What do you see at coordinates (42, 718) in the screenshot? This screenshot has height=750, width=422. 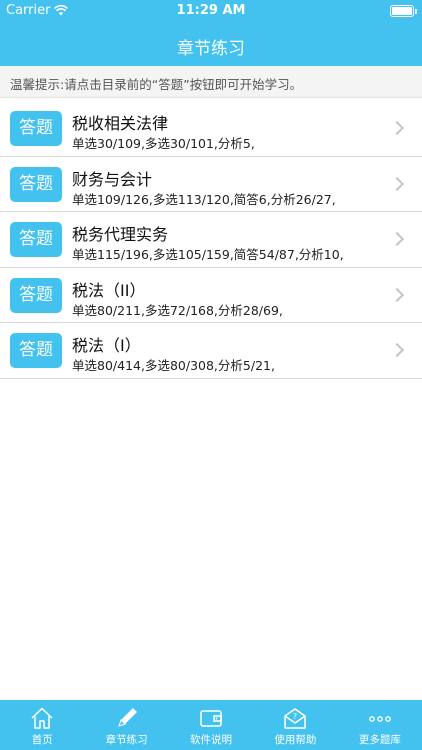 I see `home-icon` at bounding box center [42, 718].